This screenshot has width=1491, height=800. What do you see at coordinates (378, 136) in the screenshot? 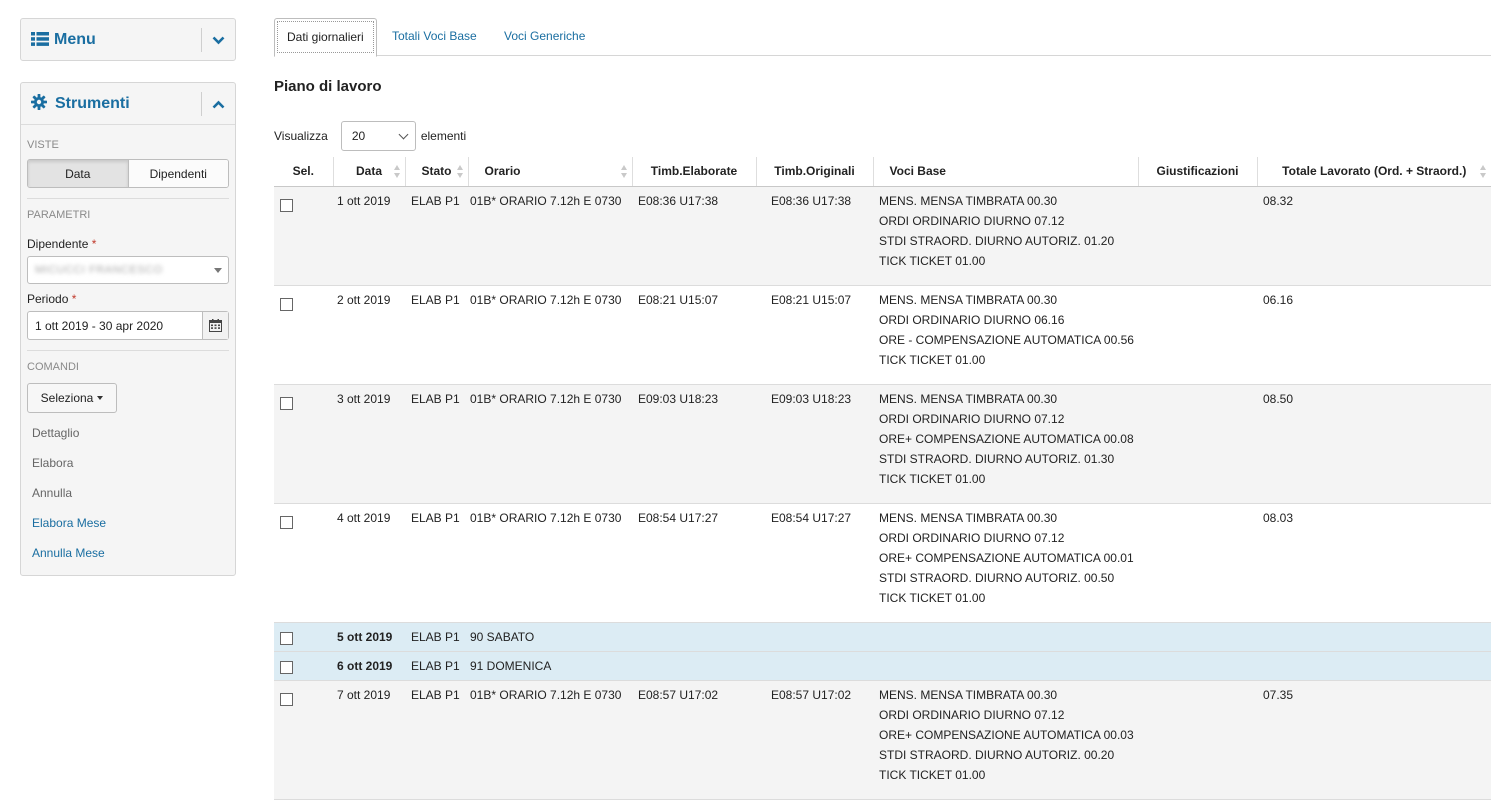
I see `page-length-select: 20` at bounding box center [378, 136].